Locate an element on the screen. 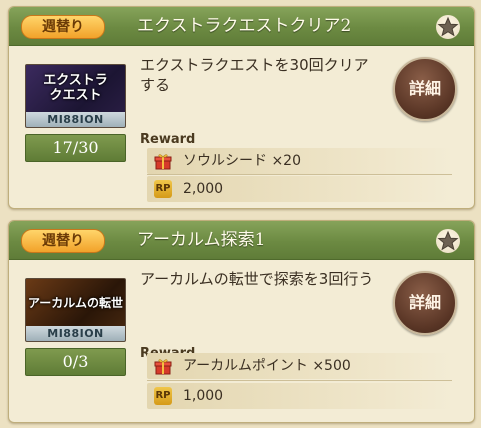 This screenshot has height=428, width=481. mission-thumbnail: アーカルムの転世 MI88ION is located at coordinates (75, 310).